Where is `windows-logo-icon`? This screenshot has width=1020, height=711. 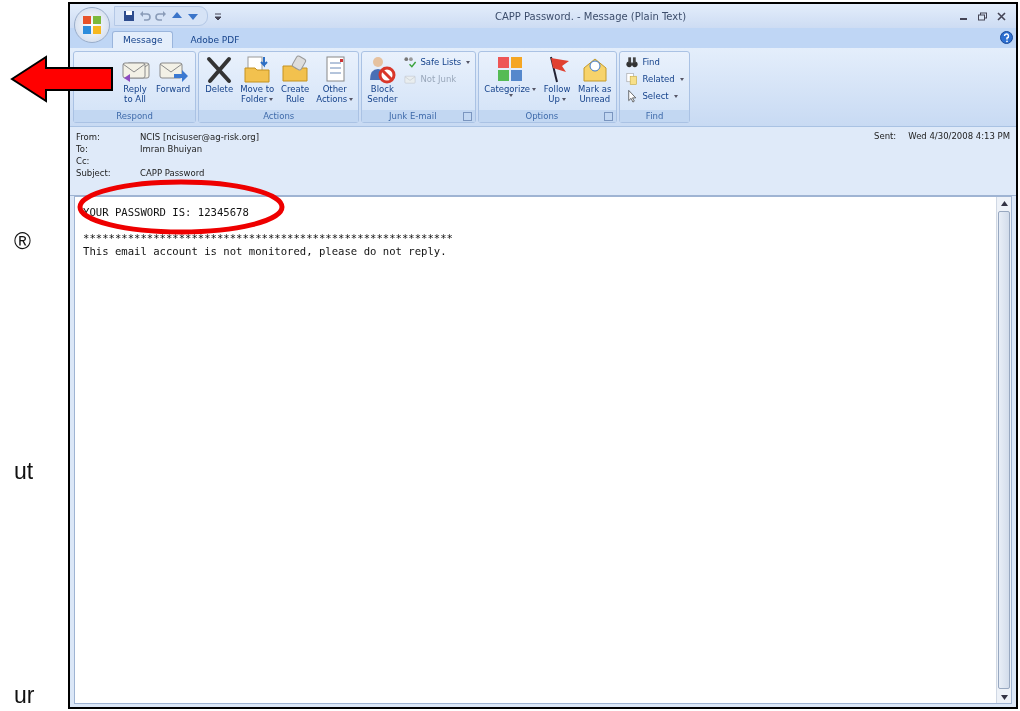
windows-logo-icon is located at coordinates (92, 25).